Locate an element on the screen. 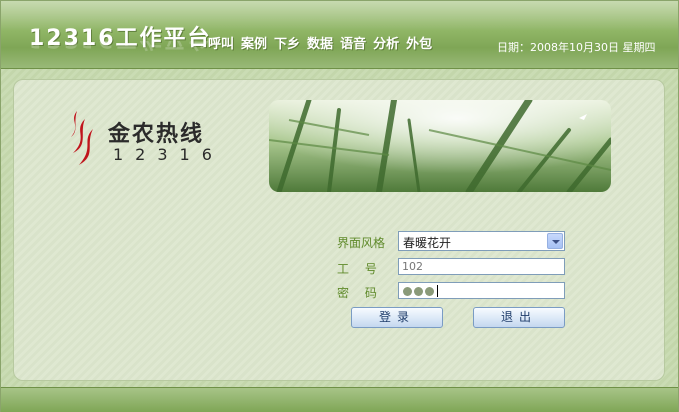  header-nav: 呼叫 案例 下乡 数据 语音 分析 外包 is located at coordinates (320, 42).